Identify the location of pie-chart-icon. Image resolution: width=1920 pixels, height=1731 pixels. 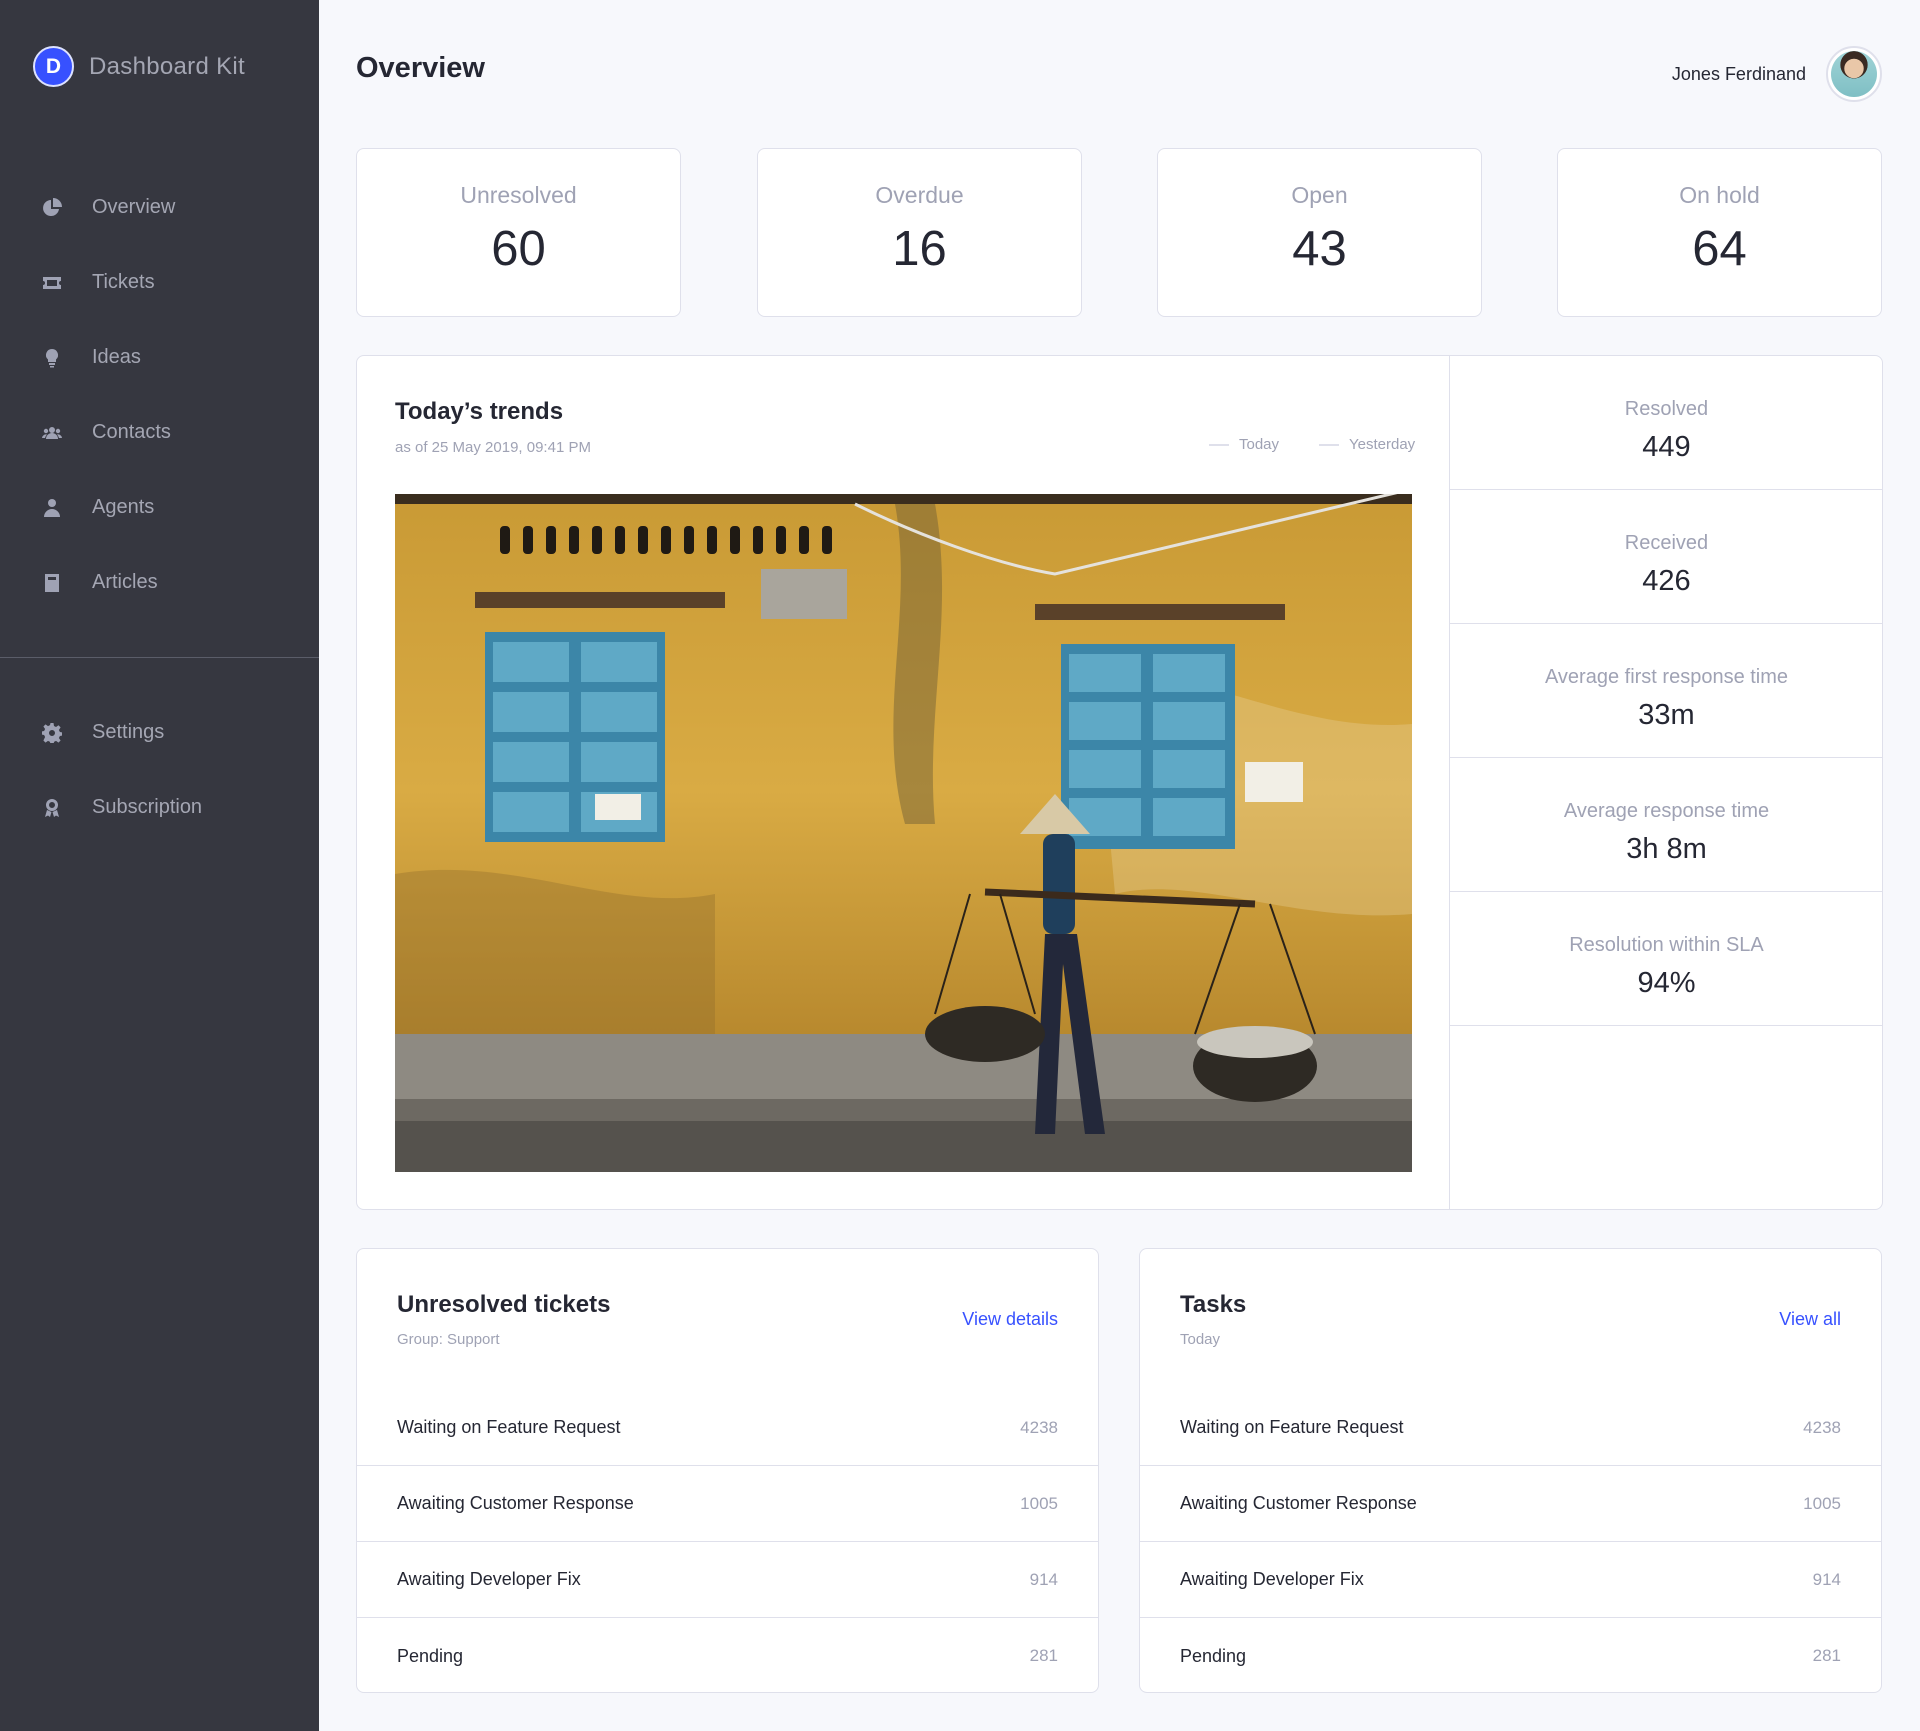
(52, 207).